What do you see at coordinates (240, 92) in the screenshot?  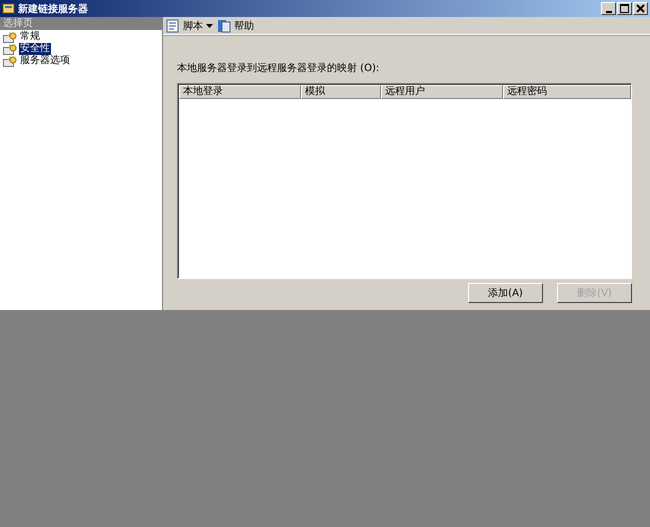 I see `column-header: 本地登录` at bounding box center [240, 92].